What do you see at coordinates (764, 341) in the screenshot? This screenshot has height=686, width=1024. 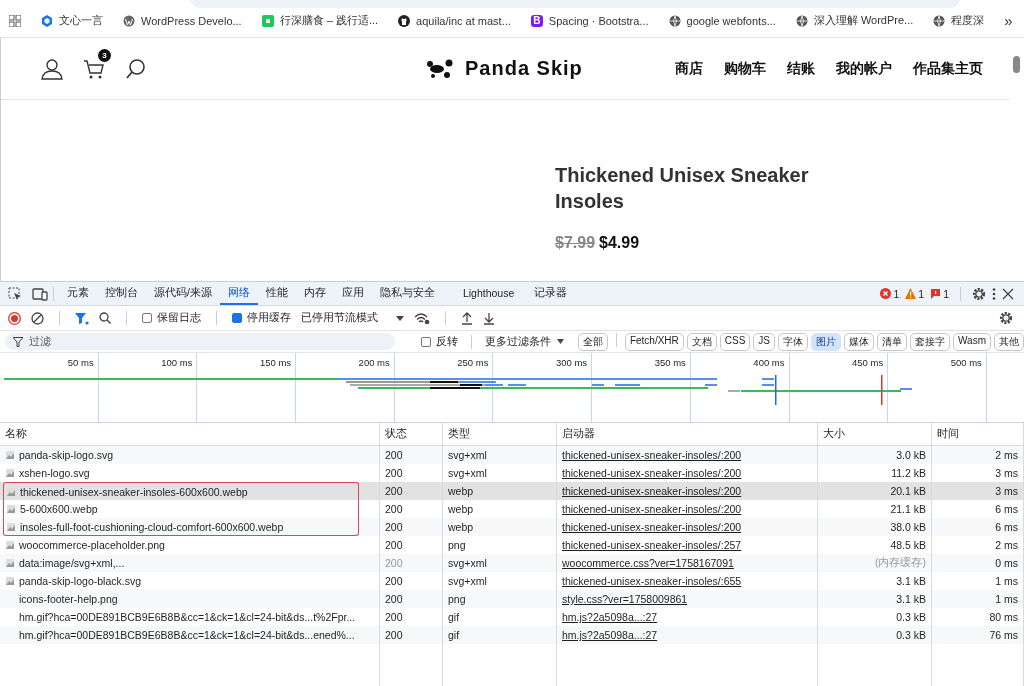 I see `type-filter-chip: JS` at bounding box center [764, 341].